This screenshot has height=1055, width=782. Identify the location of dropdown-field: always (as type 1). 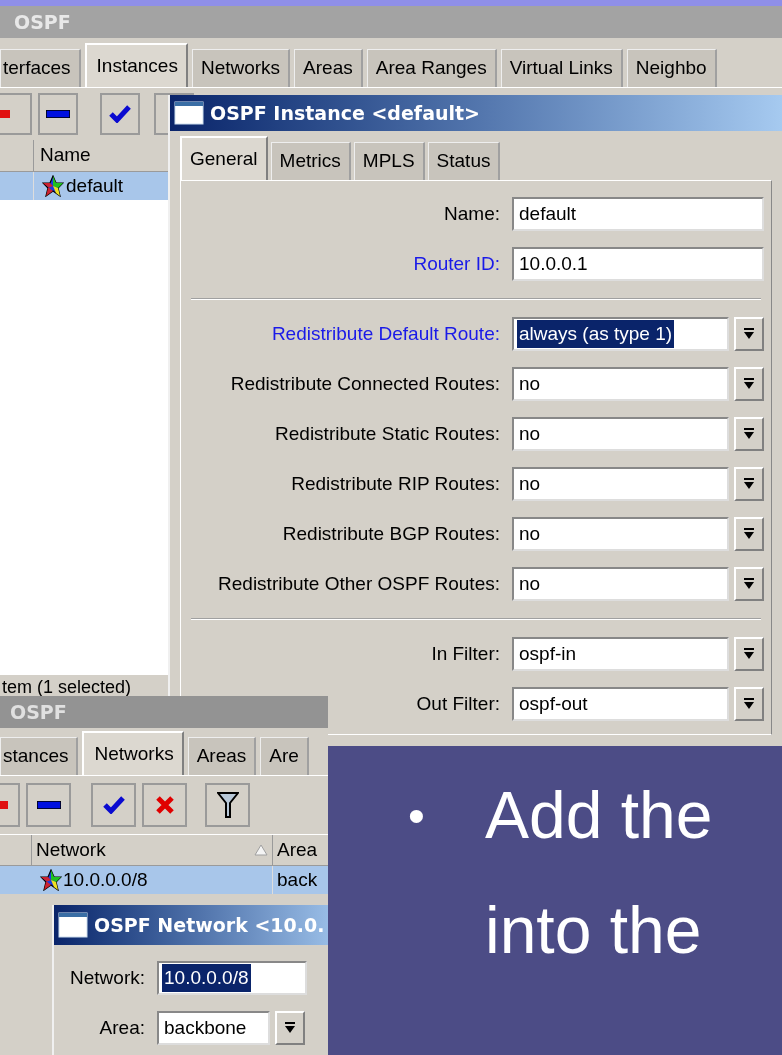
(620, 334).